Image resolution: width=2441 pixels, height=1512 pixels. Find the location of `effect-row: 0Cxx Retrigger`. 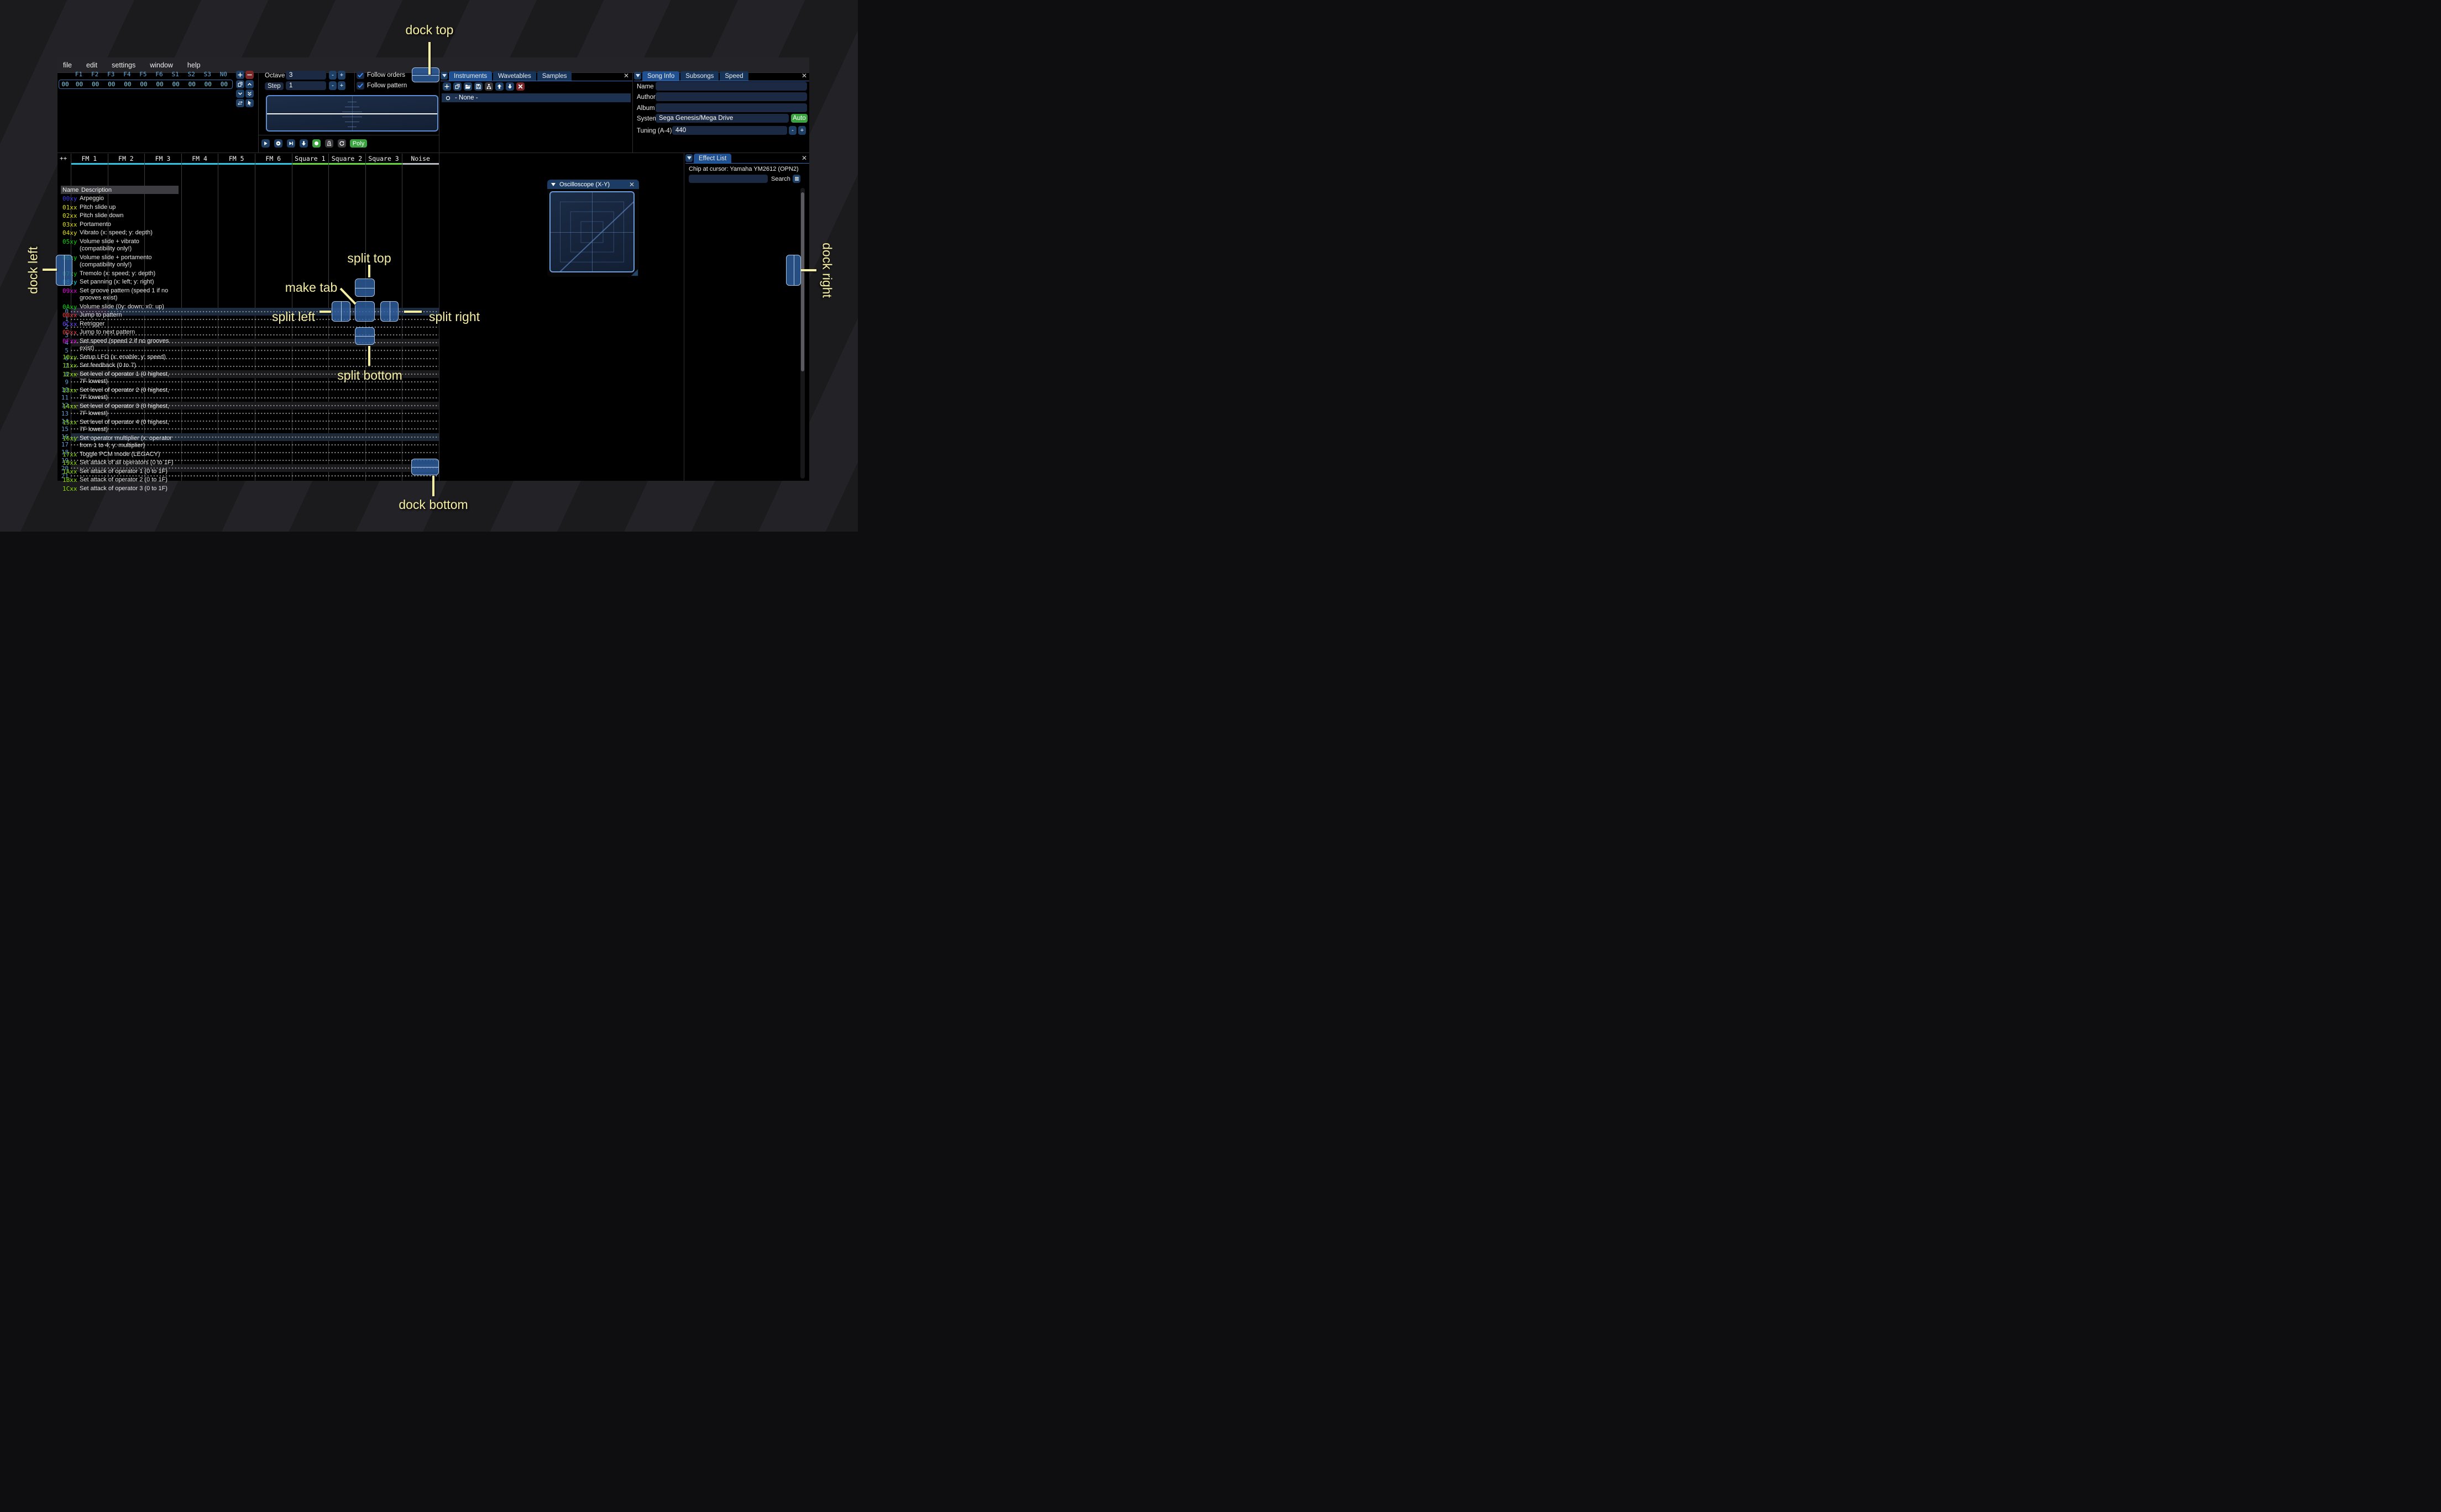

effect-row: 0Cxx Retrigger is located at coordinates (122, 324).